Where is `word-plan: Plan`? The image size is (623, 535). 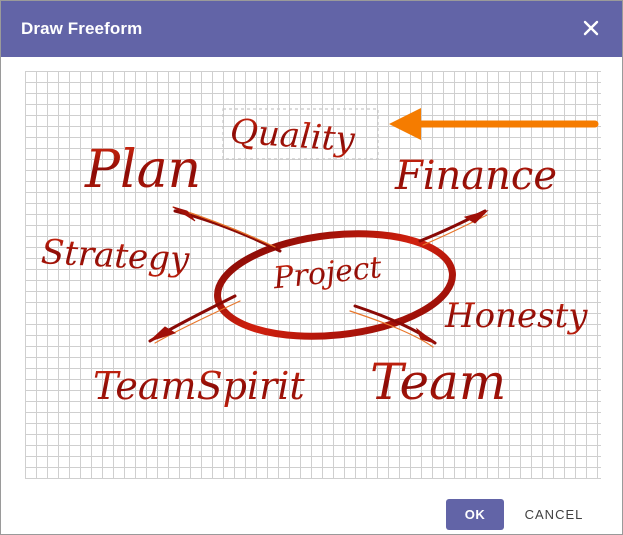 word-plan: Plan is located at coordinates (142, 170).